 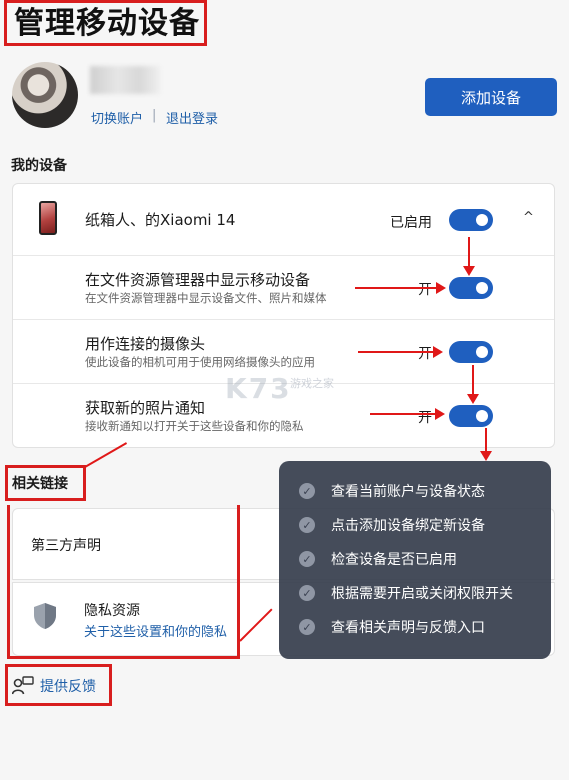 I want to click on watermark-sub: 游戏之家, so click(x=312, y=383).